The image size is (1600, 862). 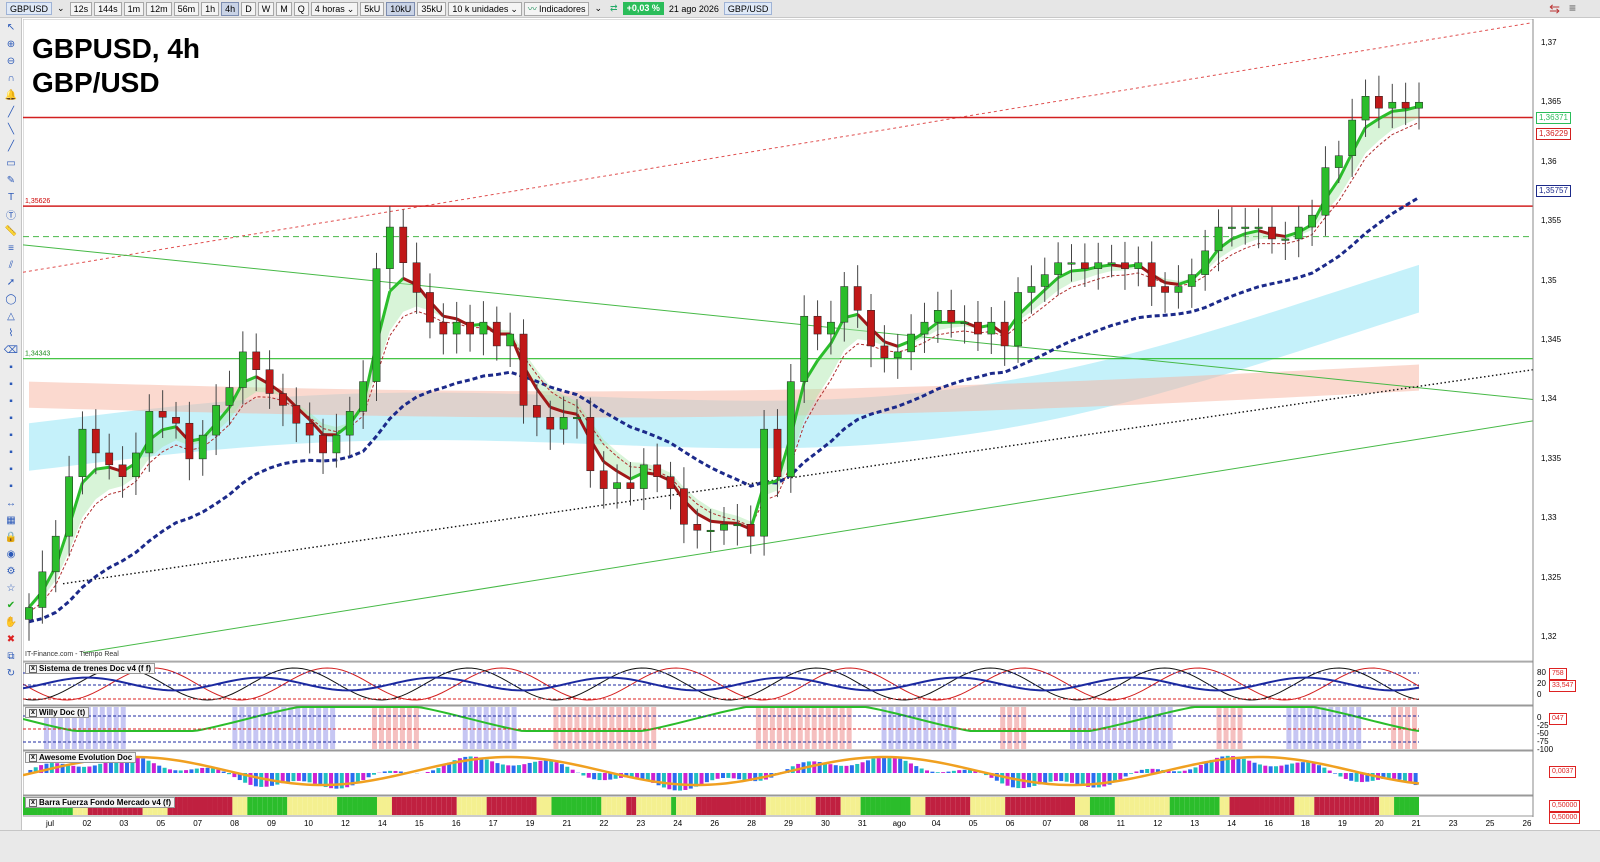 I want to click on delete-icon: ✖, so click(x=11, y=639).